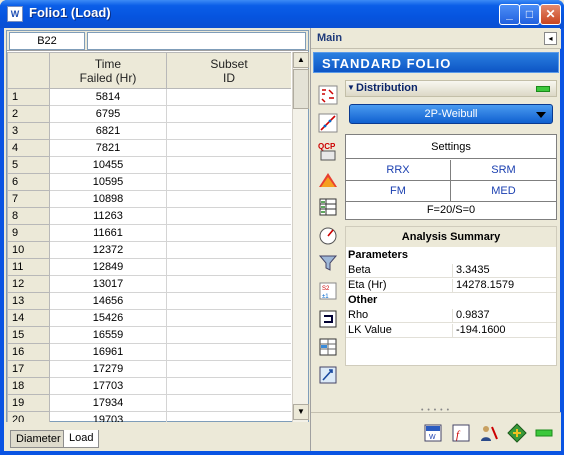 Image resolution: width=564 pixels, height=455 pixels. What do you see at coordinates (108, 403) in the screenshot?
I see `time-failed-cell: 17934` at bounding box center [108, 403].